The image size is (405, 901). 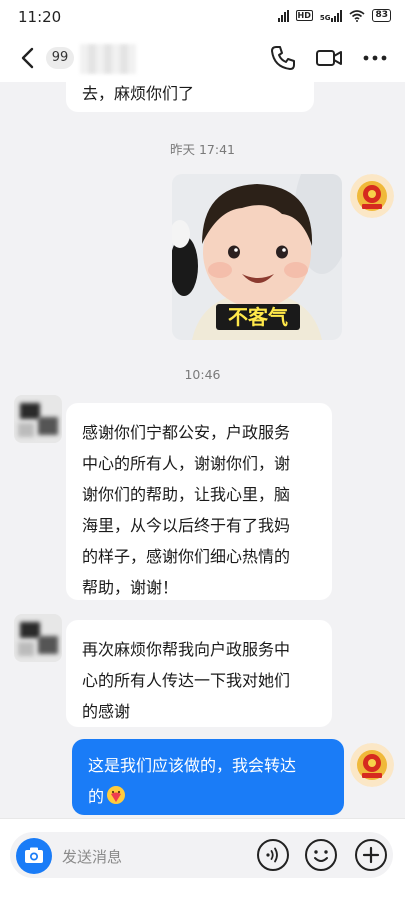 What do you see at coordinates (108, 59) in the screenshot?
I see `contact-name-redacted` at bounding box center [108, 59].